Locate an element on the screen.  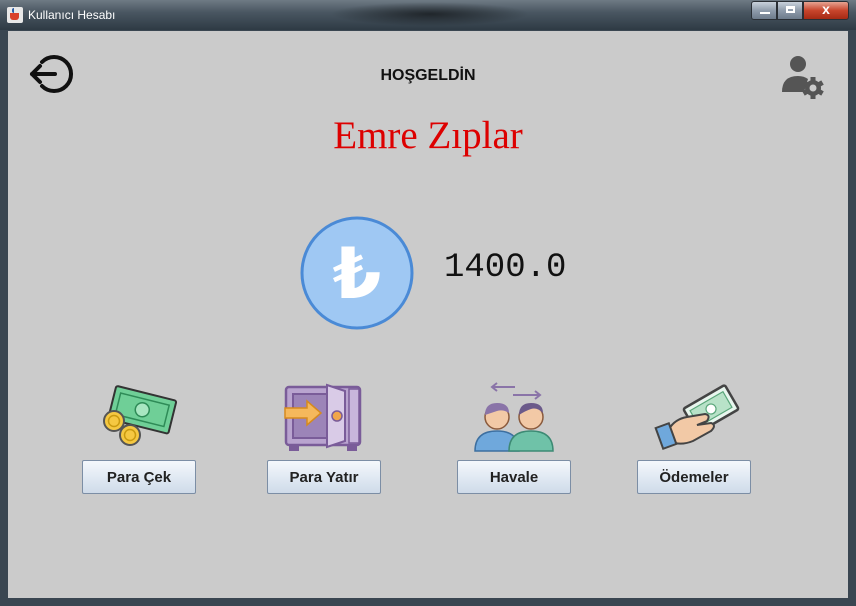
close-button: x is located at coordinates (826, 10).